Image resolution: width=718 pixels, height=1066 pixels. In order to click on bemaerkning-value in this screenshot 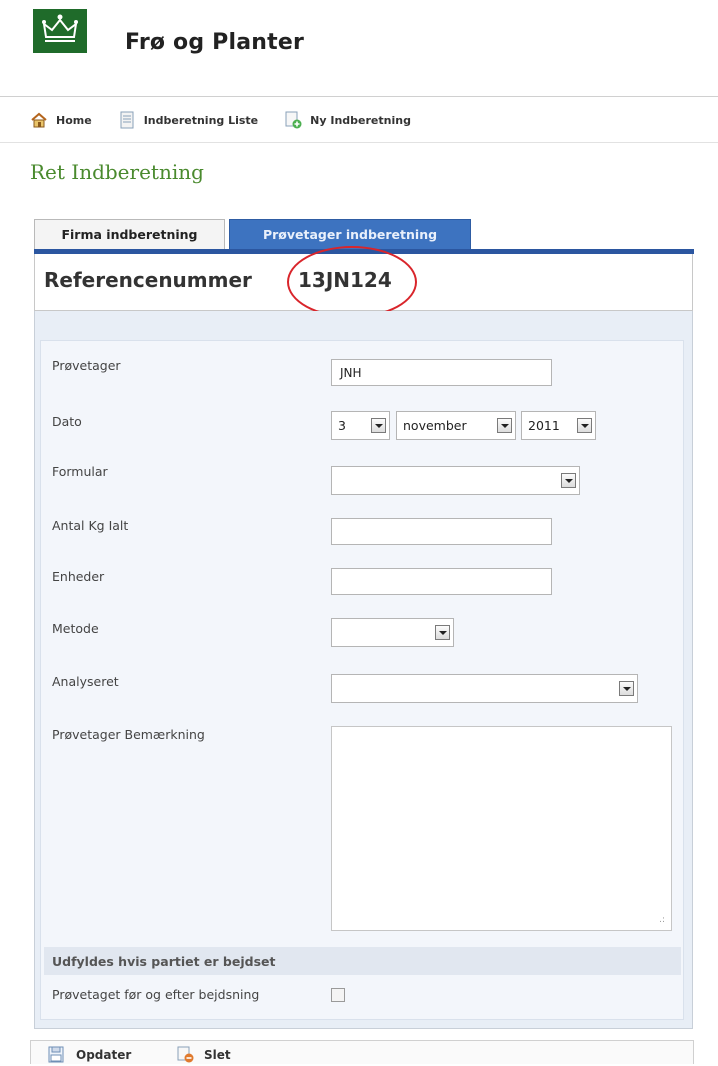, I will do `click(501, 733)`.